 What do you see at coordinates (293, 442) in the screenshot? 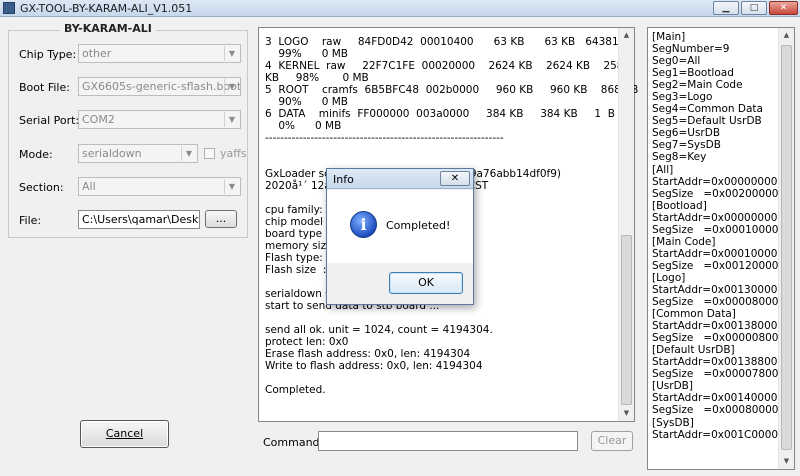
I see `command-label: Command:` at bounding box center [293, 442].